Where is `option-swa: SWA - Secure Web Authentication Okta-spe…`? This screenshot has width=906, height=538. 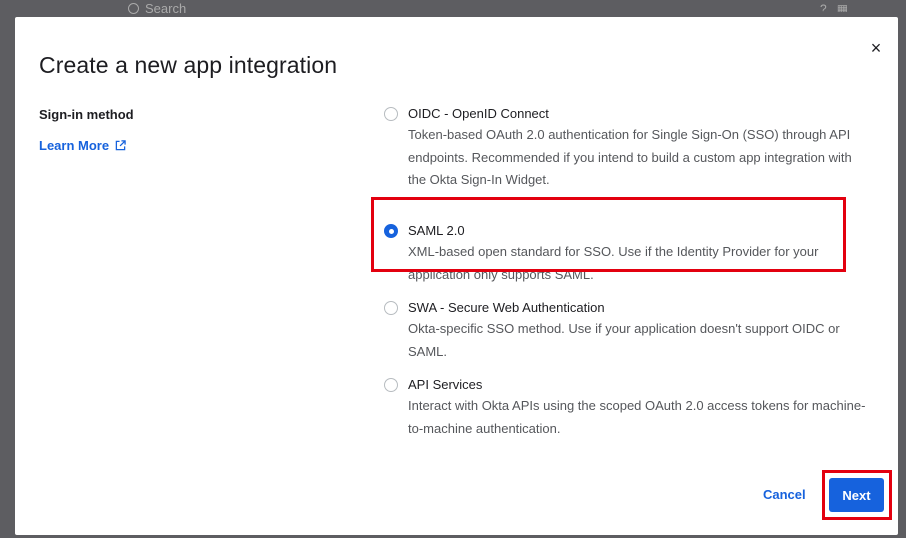 option-swa: SWA - Secure Web Authentication Okta-spe… is located at coordinates (628, 331).